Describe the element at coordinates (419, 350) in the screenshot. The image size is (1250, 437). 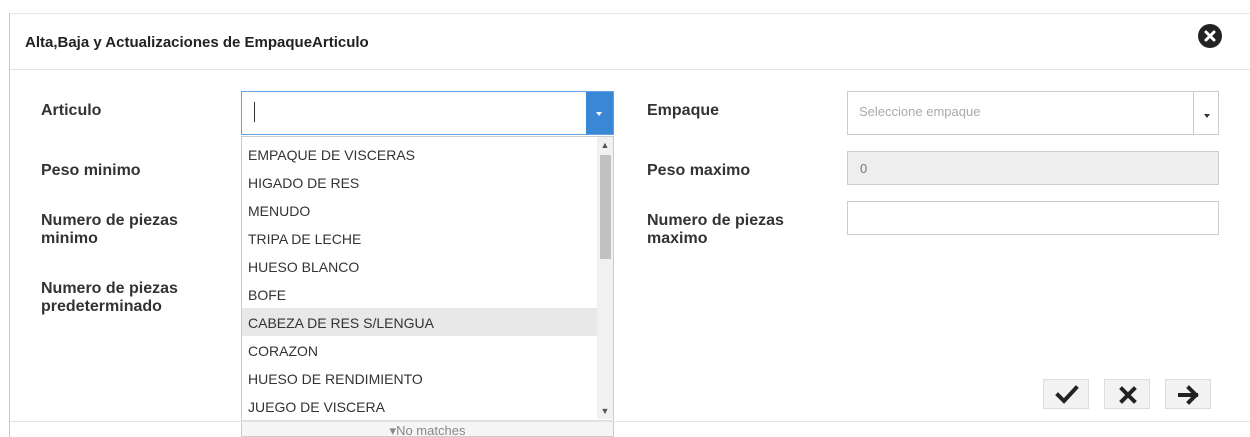
I see `list-item: CORAZON` at that location.